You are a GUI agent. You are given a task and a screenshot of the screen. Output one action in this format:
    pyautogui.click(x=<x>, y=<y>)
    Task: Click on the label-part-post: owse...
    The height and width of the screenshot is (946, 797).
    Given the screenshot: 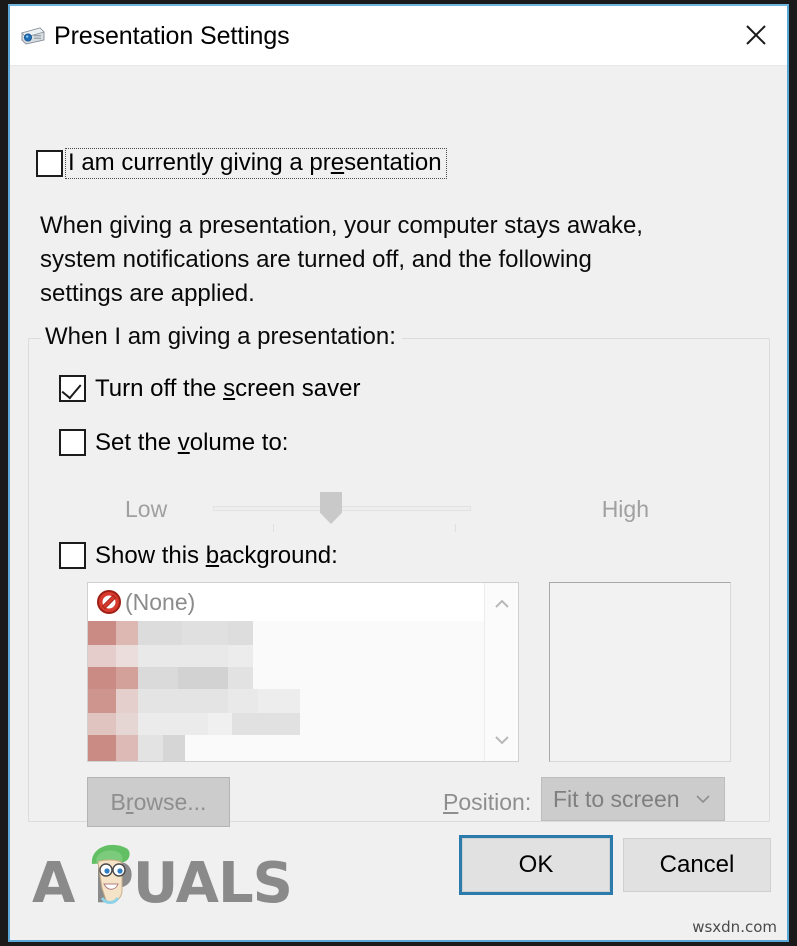 What is the action you would take?
    pyautogui.click(x=170, y=801)
    